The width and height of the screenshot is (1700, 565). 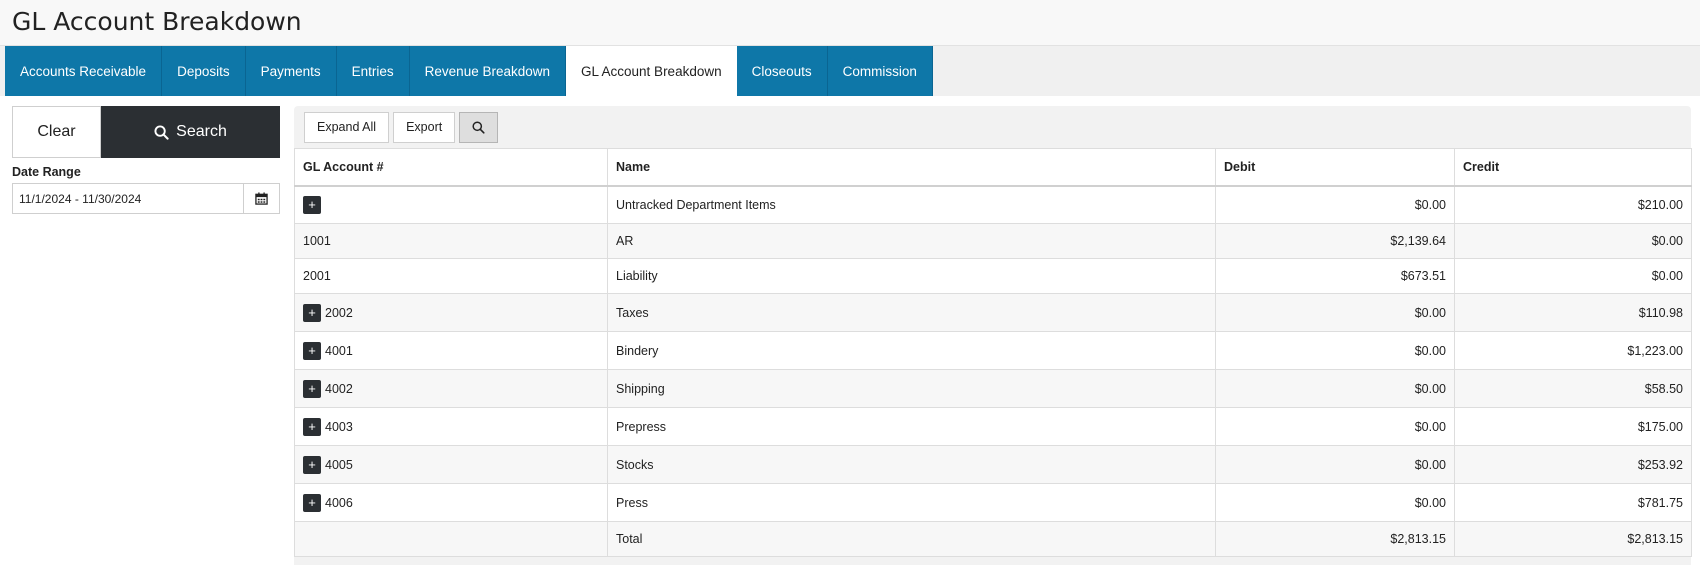 I want to click on calendar-button, so click(x=261, y=198).